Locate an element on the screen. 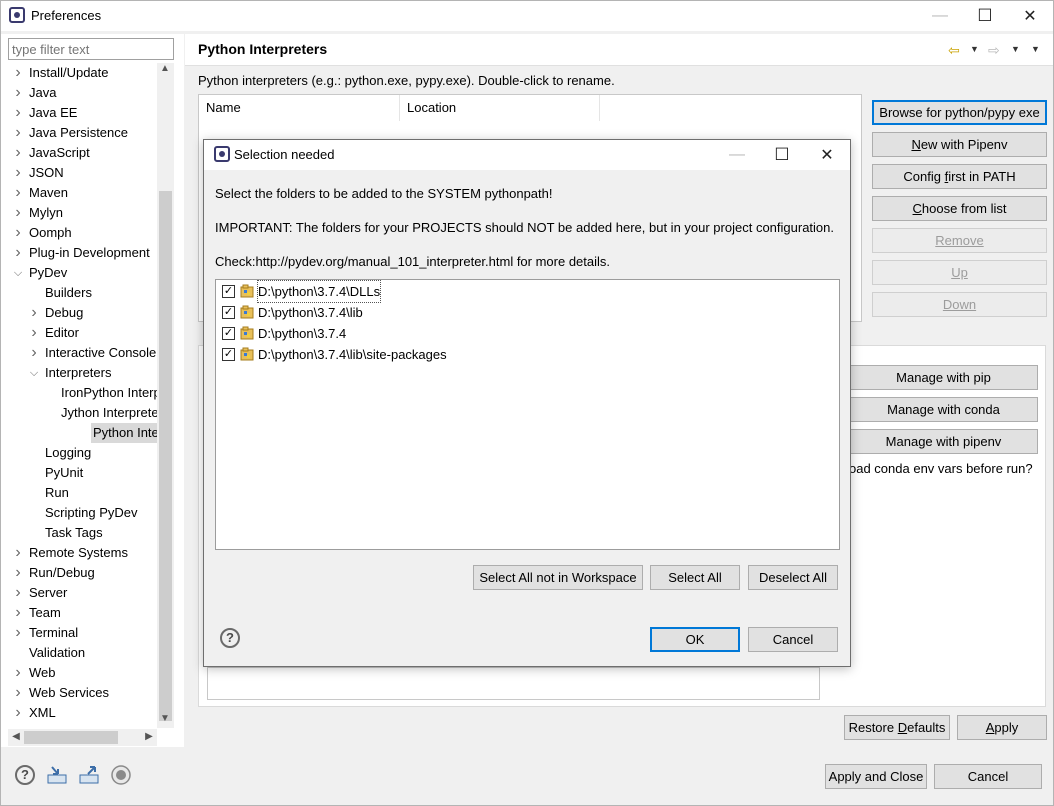 The image size is (1054, 806). tree-item: › Maven is located at coordinates (79, 193).